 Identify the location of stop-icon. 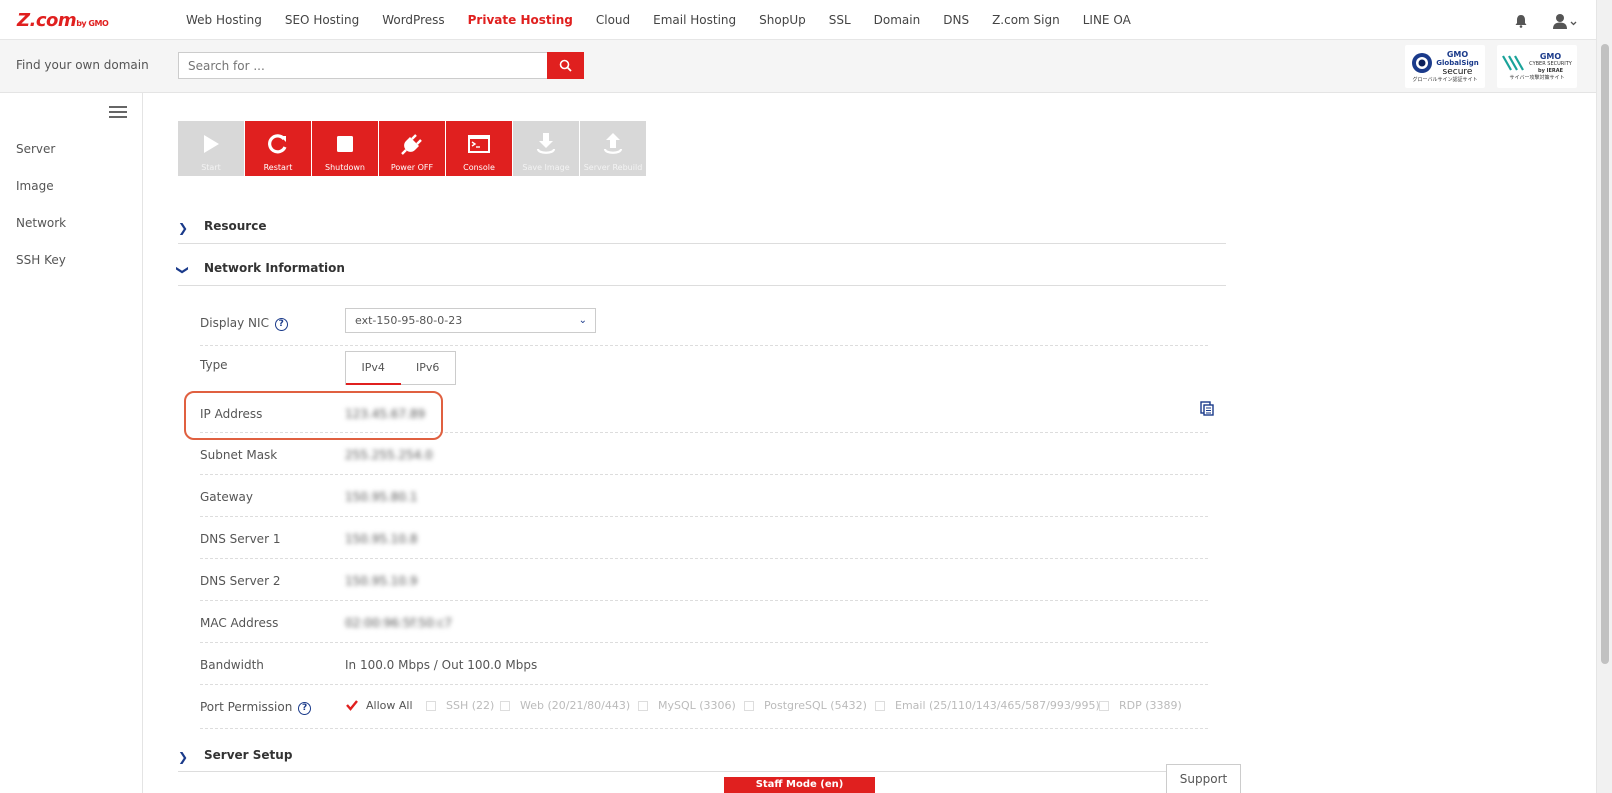
(345, 144).